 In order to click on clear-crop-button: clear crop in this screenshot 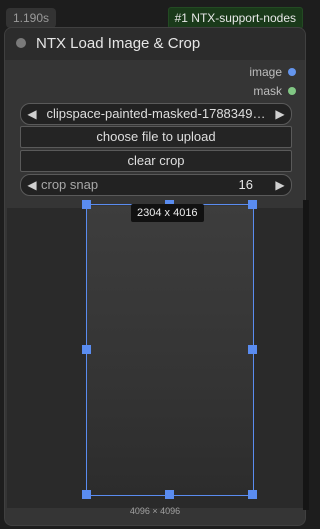, I will do `click(156, 161)`.